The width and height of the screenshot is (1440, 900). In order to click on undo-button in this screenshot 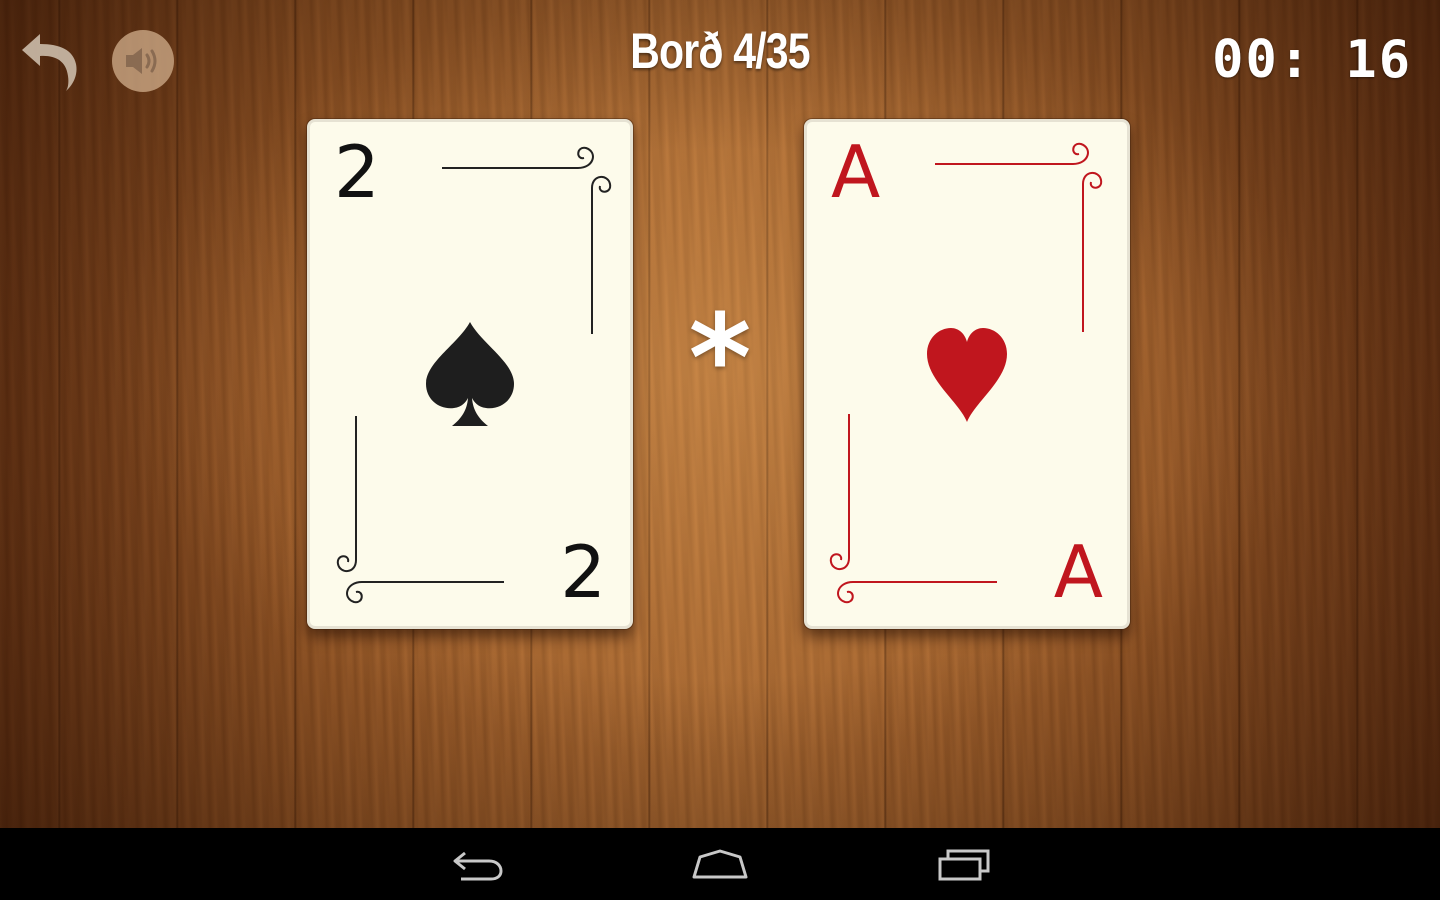, I will do `click(49, 61)`.